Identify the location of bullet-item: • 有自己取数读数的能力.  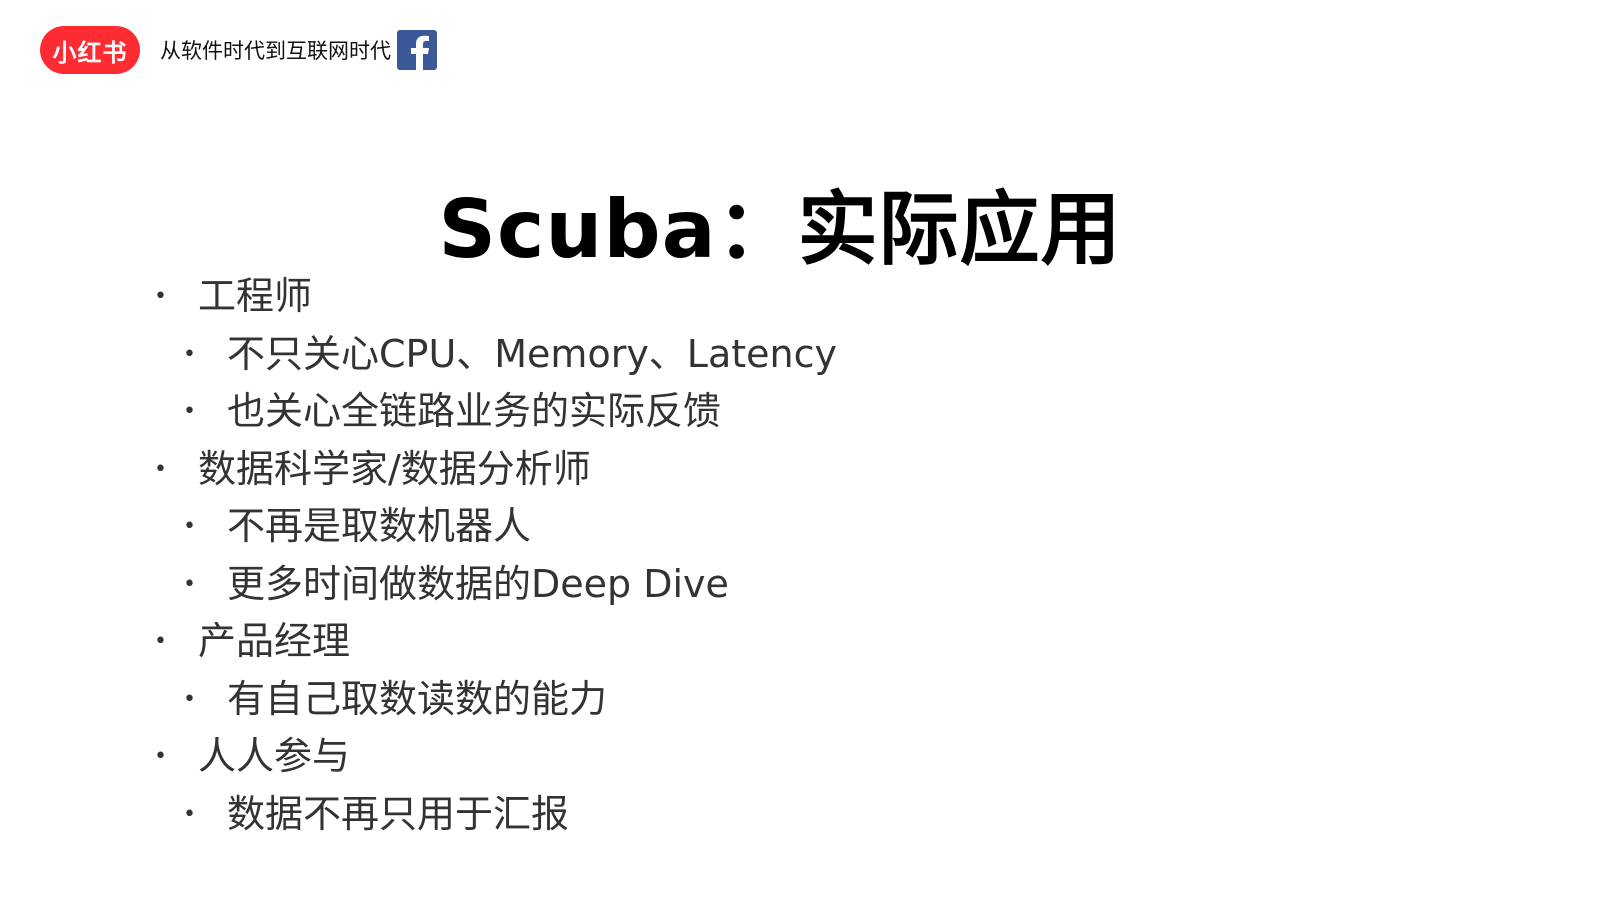
(750, 700).